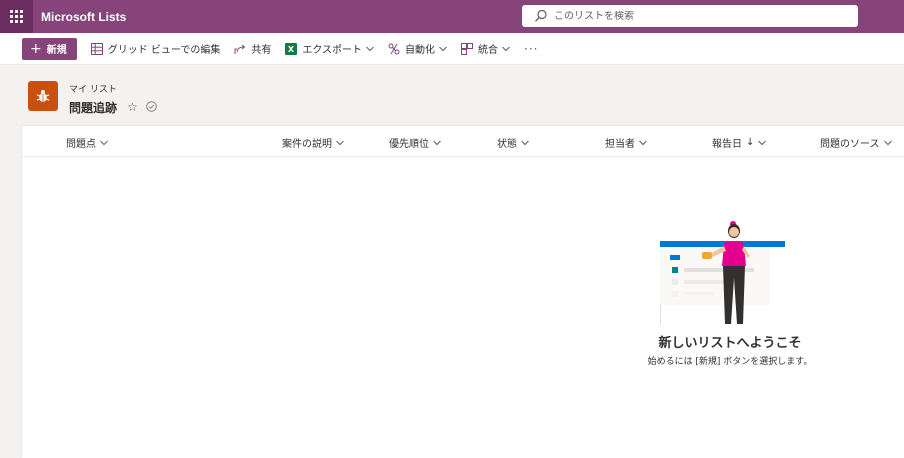 This screenshot has height=458, width=904. I want to click on export-button: X エクスポート, so click(329, 48).